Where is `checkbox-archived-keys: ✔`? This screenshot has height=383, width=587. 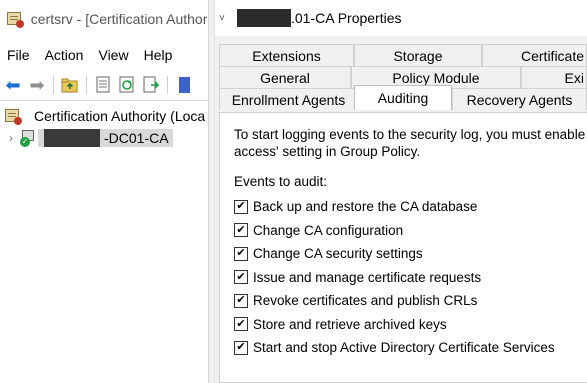 checkbox-archived-keys: ✔ is located at coordinates (241, 324).